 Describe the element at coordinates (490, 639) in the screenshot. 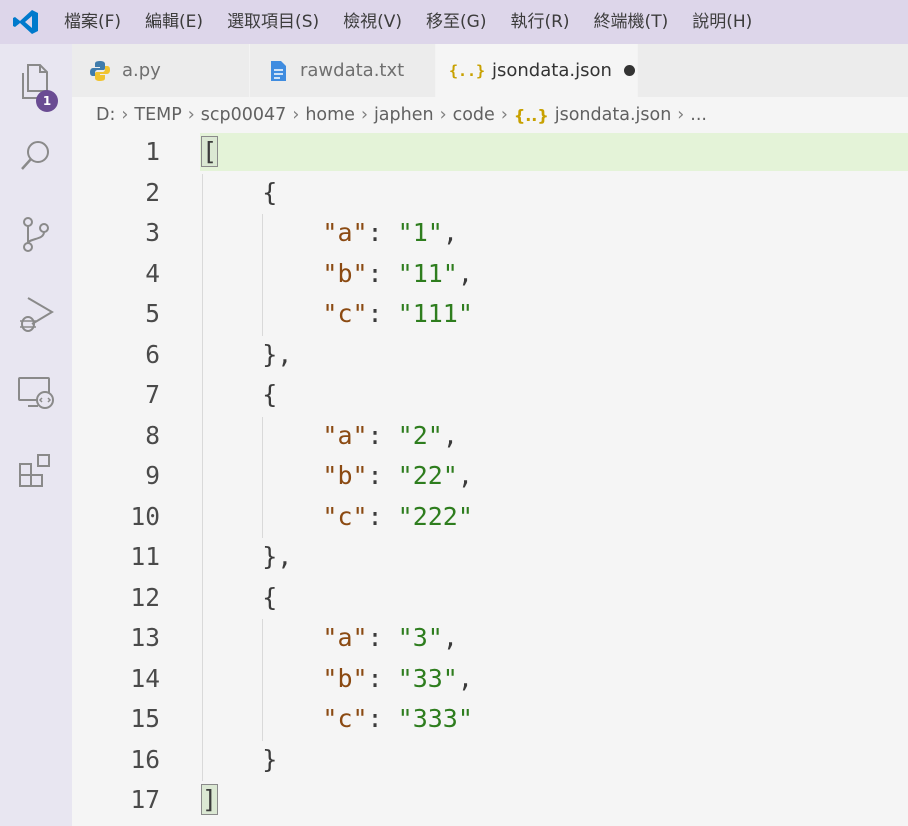

I see `code-line: 13 "a": "3",` at that location.